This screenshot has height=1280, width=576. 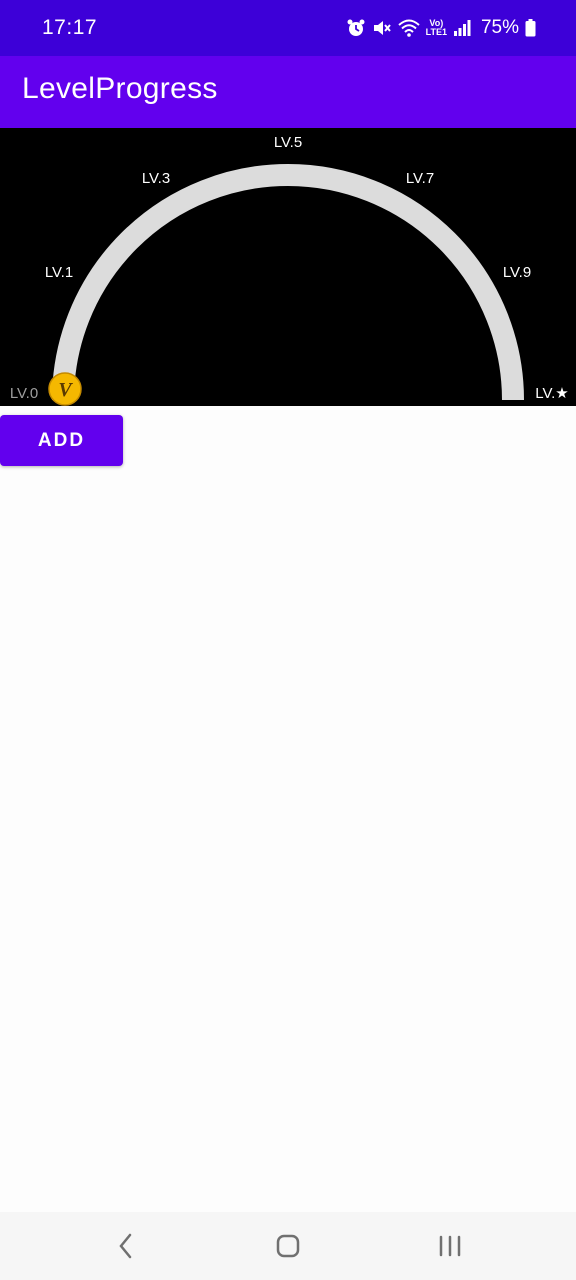 I want to click on level-label-3: LV.3, so click(x=156, y=178).